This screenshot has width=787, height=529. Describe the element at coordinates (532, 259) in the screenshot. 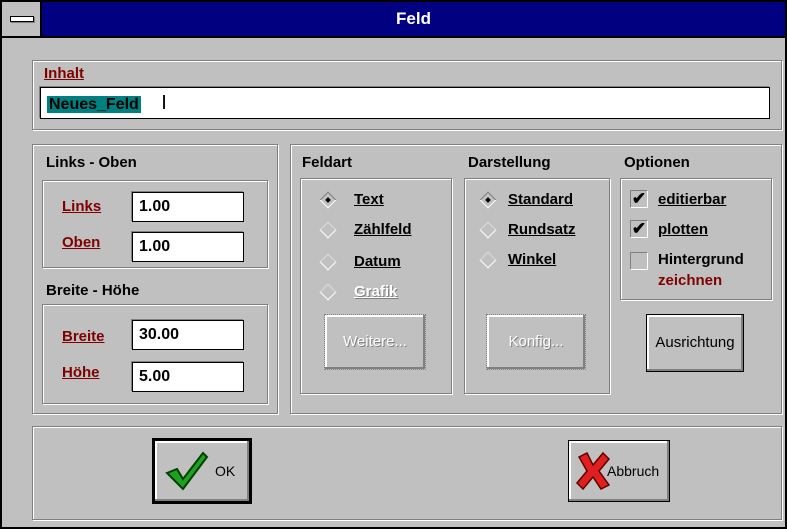

I see `darstellung-winkel-label: Winkel` at that location.